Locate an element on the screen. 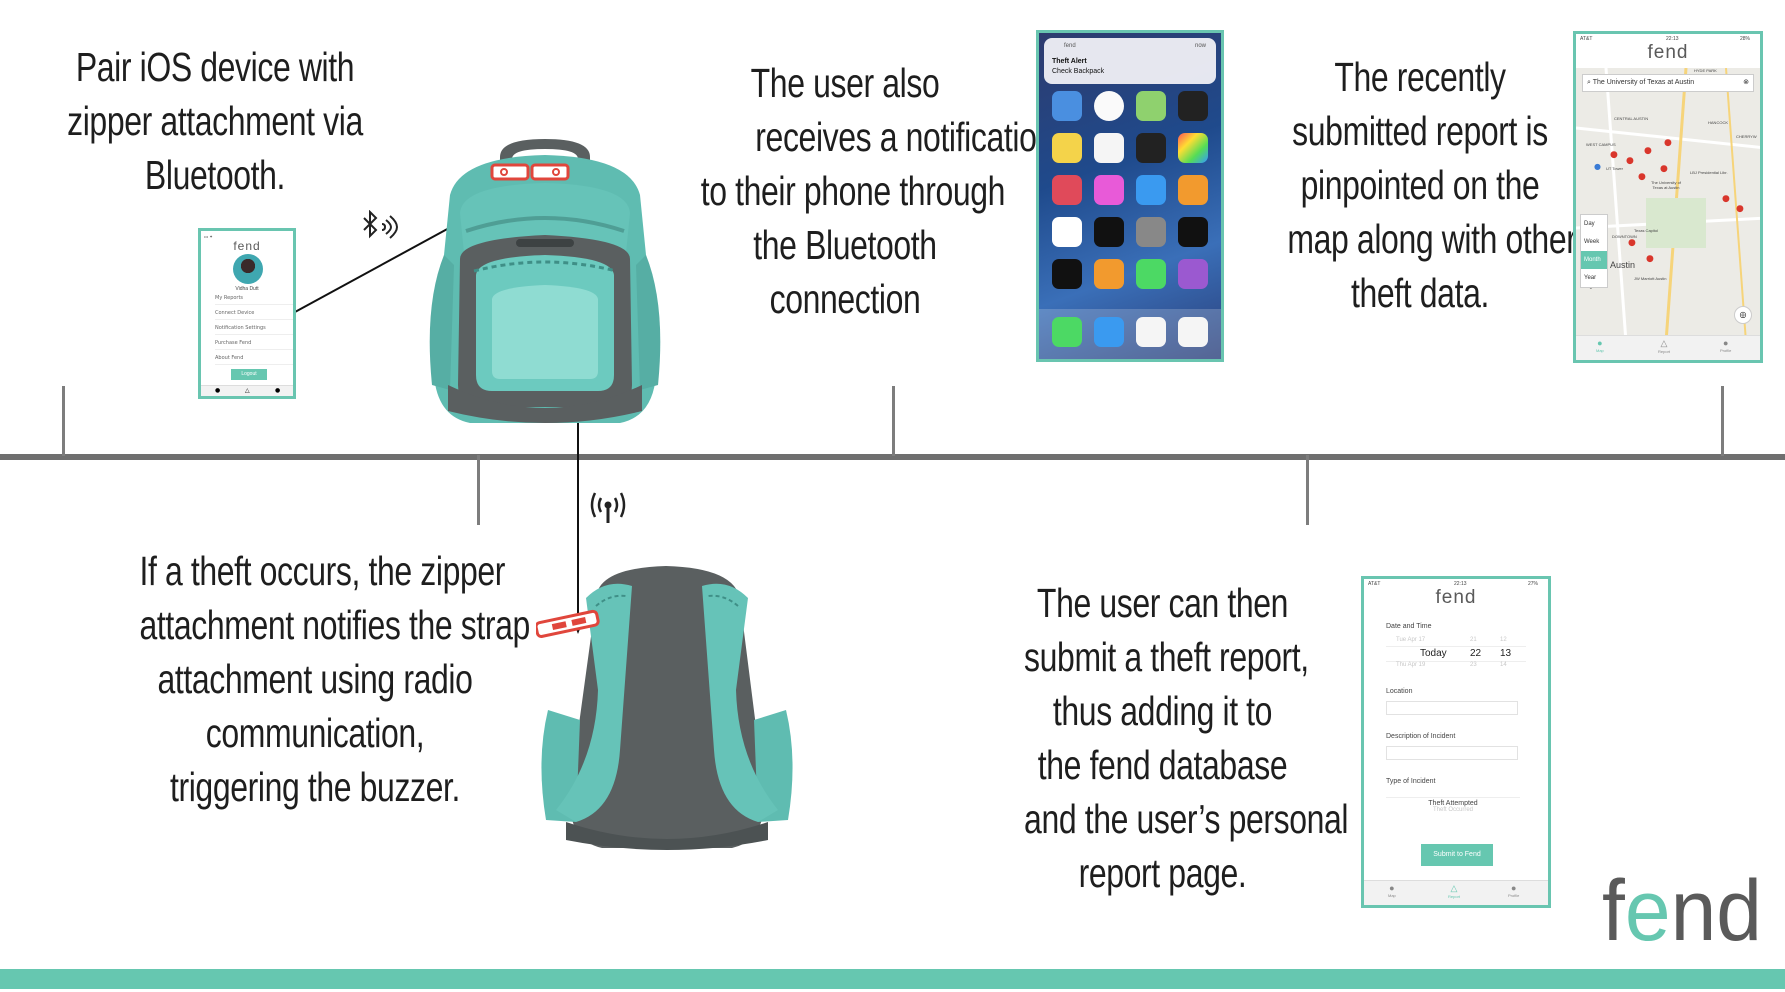  phone-app-icon is located at coordinates (1067, 332).